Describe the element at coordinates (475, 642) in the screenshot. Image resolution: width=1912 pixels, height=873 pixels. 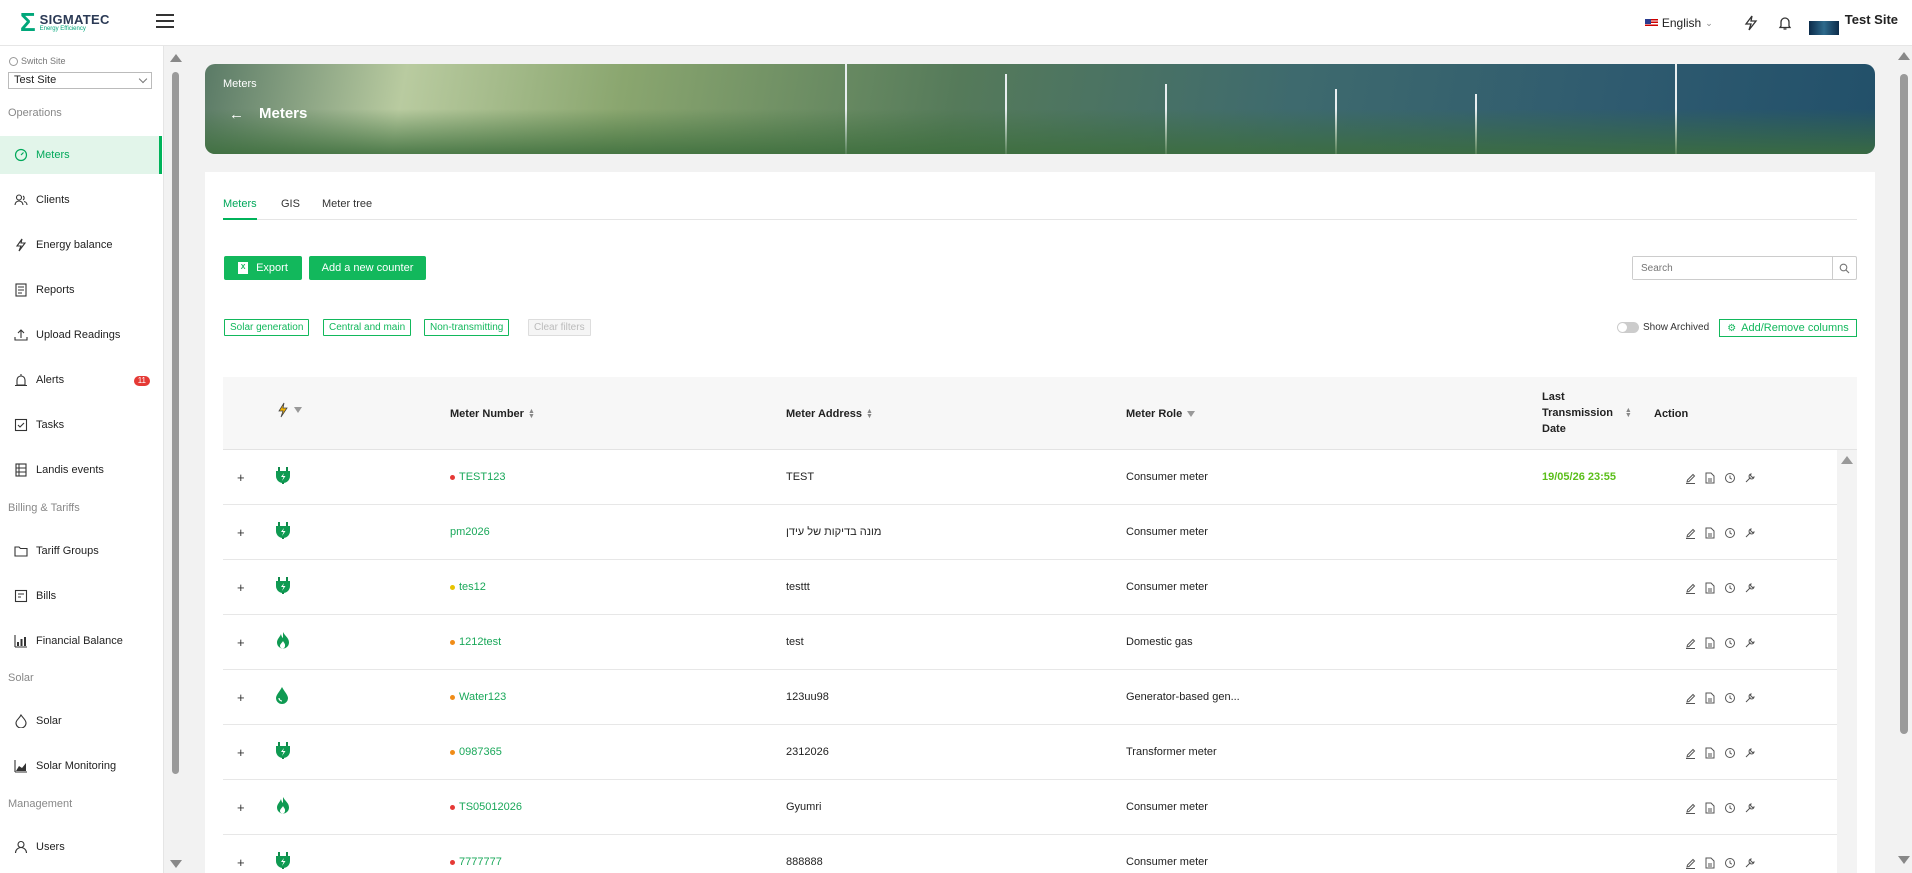
I see `meter-number-link: 1212test` at that location.